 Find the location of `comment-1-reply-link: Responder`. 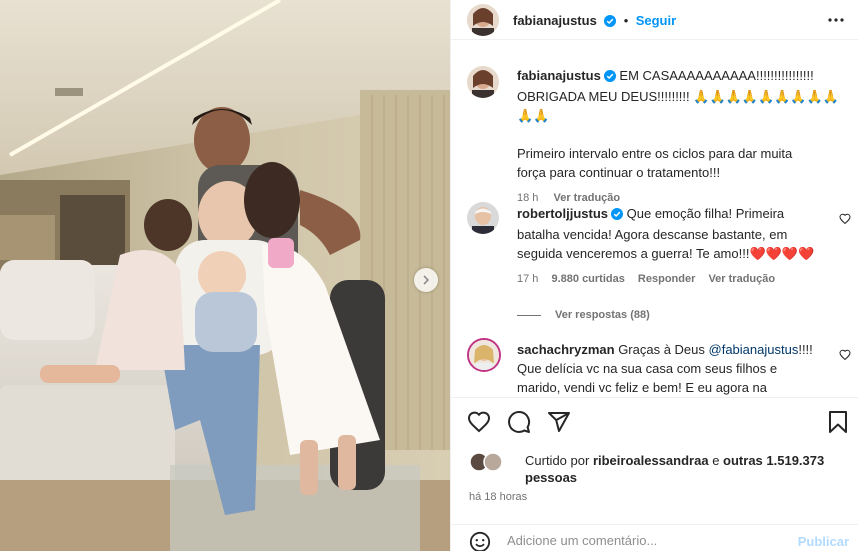

comment-1-reply-link: Responder is located at coordinates (666, 279).